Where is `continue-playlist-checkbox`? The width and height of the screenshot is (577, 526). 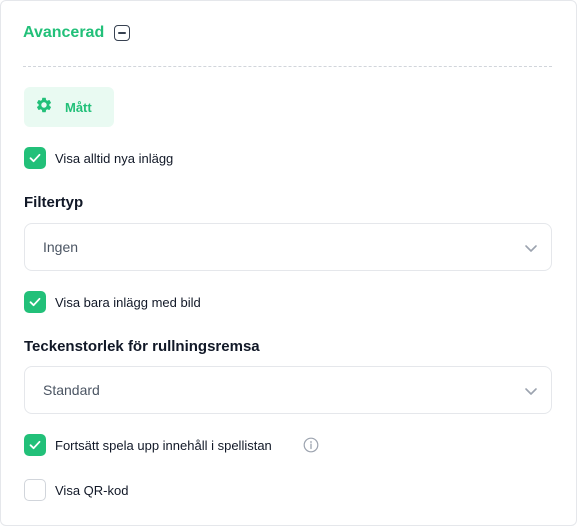 continue-playlist-checkbox is located at coordinates (35, 445).